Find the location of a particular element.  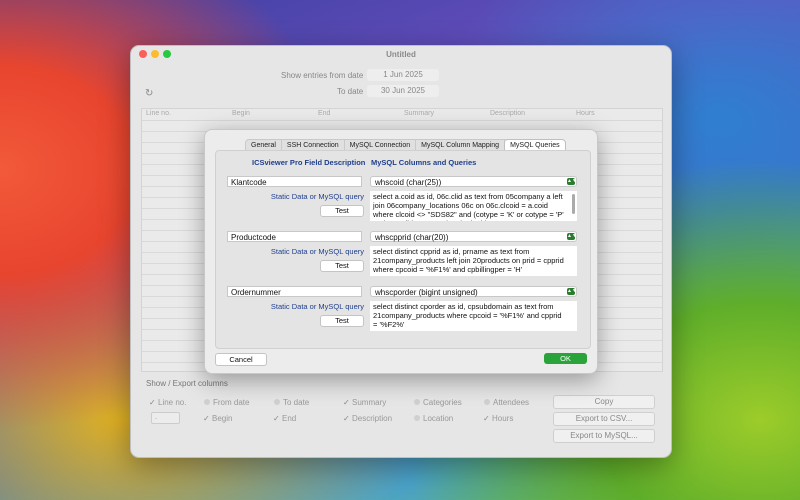

field-name-input: Ordernummer is located at coordinates (294, 291).